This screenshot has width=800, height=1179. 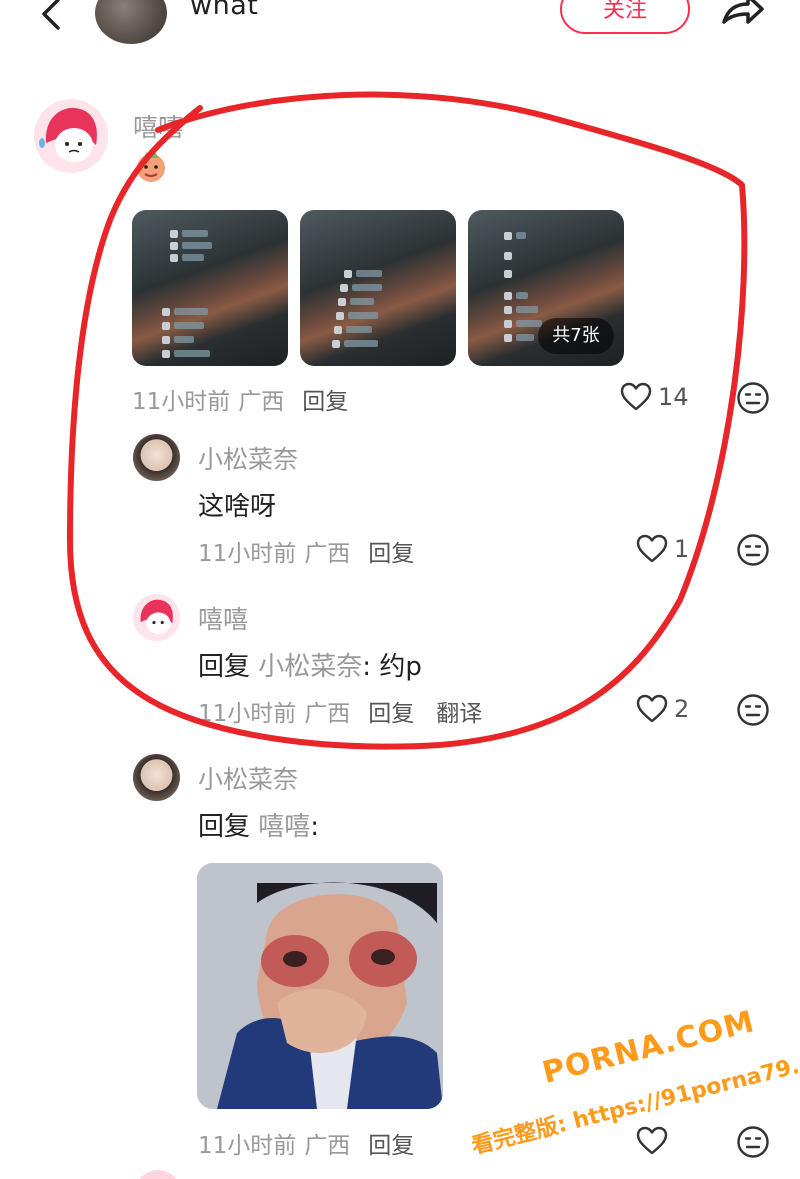 I want to click on header-title: what, so click(x=224, y=10).